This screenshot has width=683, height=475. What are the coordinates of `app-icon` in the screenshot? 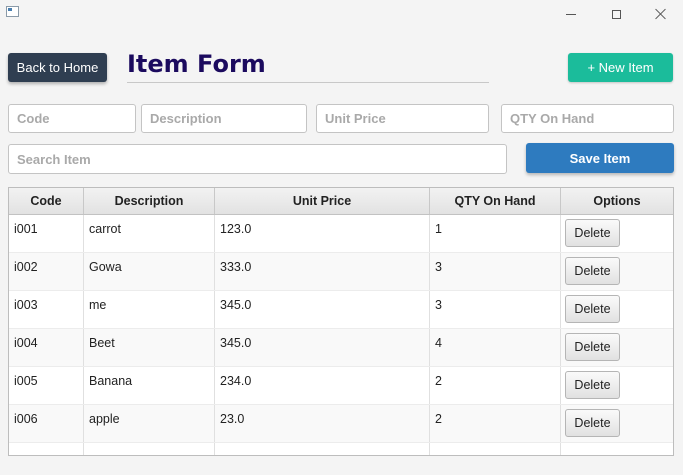 It's located at (12, 11).